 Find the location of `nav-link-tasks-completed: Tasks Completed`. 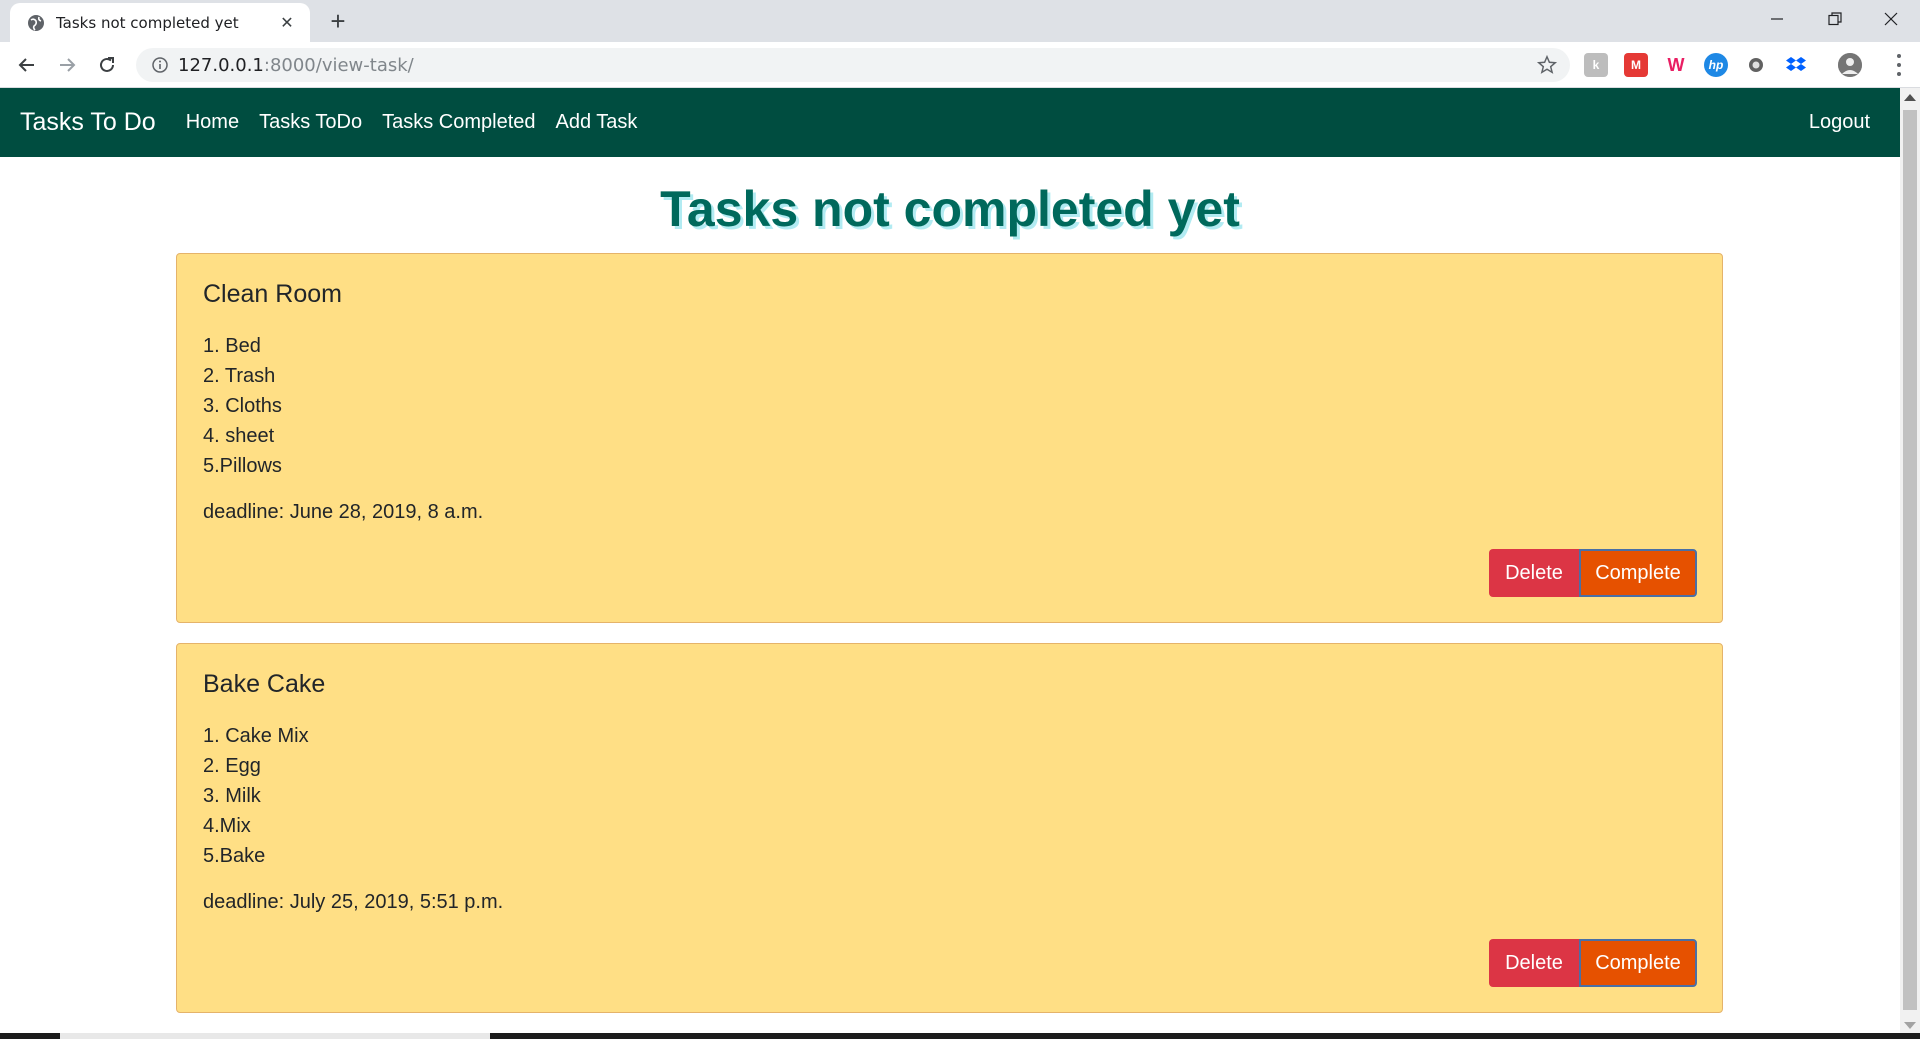

nav-link-tasks-completed: Tasks Completed is located at coordinates (458, 122).